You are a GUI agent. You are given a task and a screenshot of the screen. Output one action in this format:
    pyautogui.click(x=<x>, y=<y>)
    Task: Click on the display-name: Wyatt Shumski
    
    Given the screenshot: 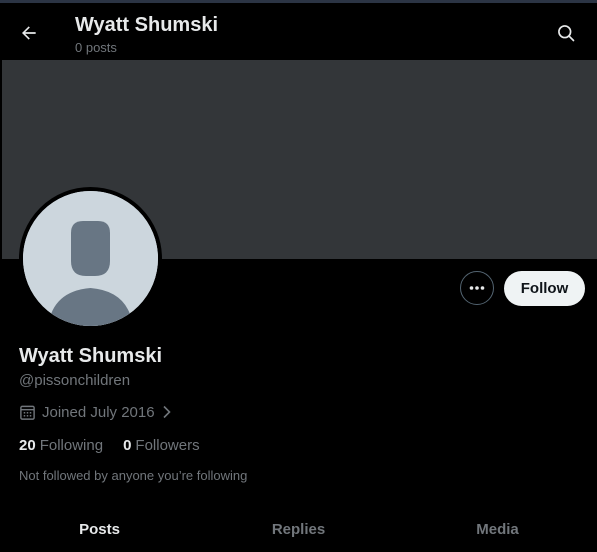 What is the action you would take?
    pyautogui.click(x=90, y=356)
    